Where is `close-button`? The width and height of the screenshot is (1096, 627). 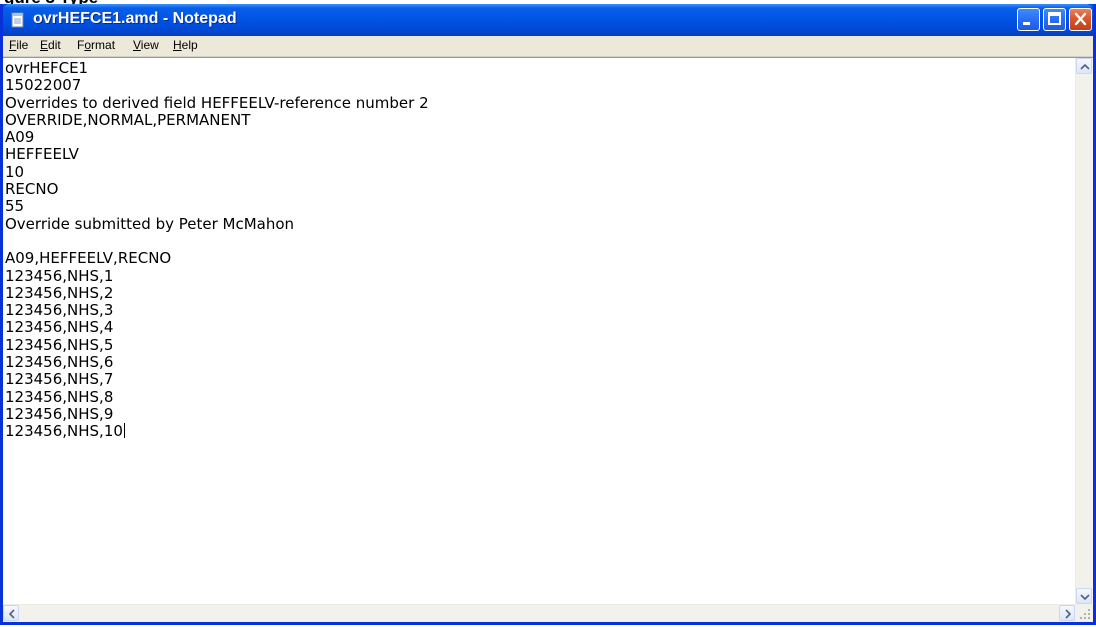
close-button is located at coordinates (1080, 19).